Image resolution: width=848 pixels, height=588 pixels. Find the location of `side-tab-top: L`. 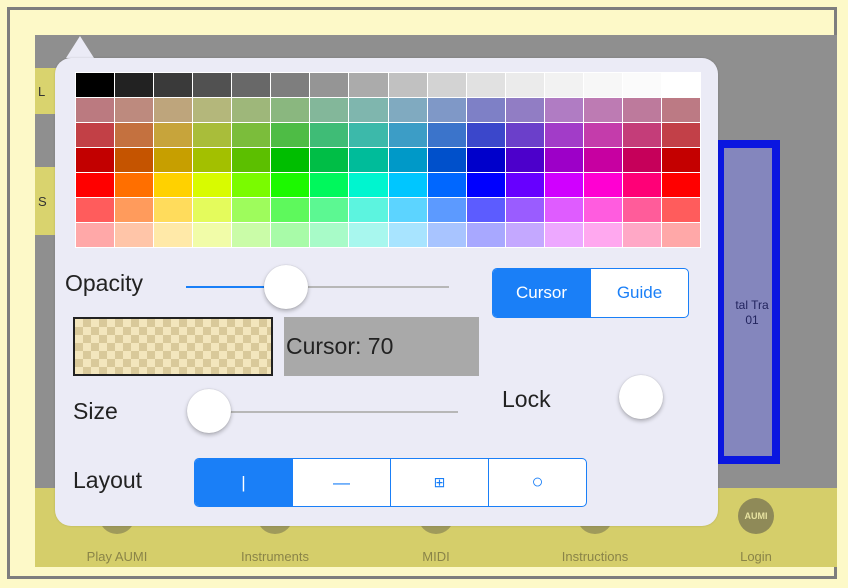

side-tab-top: L is located at coordinates (46, 91).